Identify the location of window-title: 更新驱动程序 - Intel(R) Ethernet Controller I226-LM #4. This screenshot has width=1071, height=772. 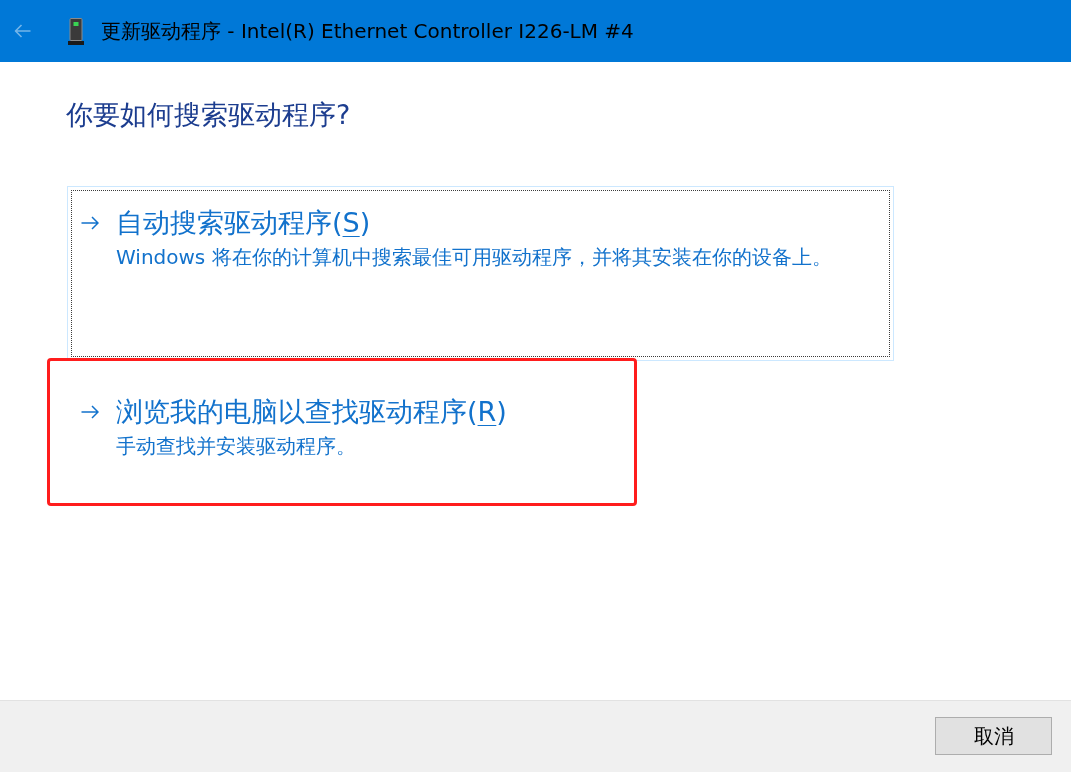
(367, 31).